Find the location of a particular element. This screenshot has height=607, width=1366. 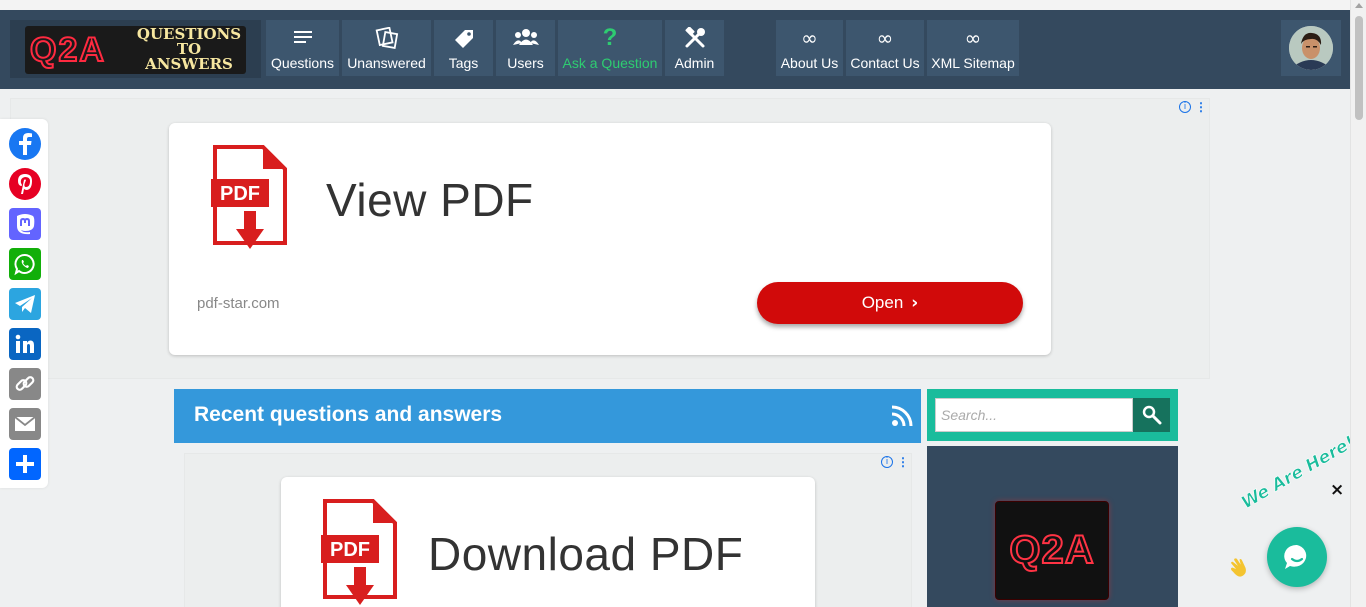

nav-contact-us: ∞ Contact Us is located at coordinates (885, 48).